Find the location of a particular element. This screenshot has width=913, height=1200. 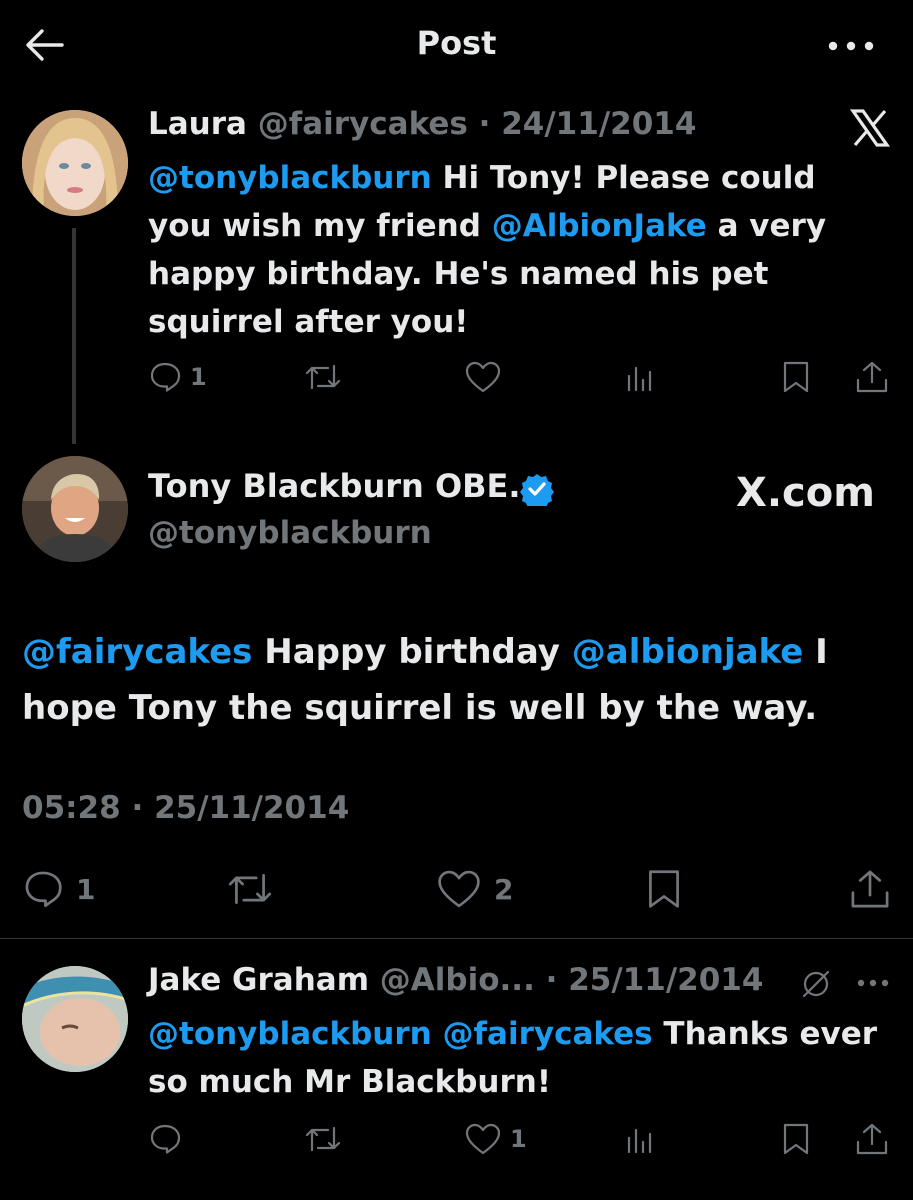

like-count: 1 is located at coordinates (518, 1139).